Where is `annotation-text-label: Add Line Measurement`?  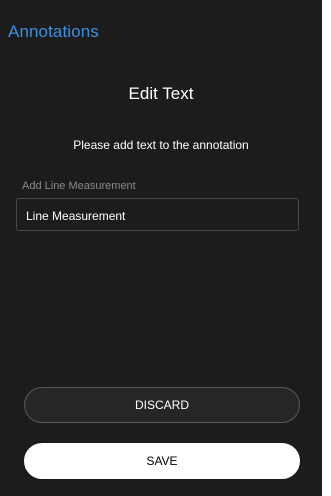 annotation-text-label: Add Line Measurement is located at coordinates (79, 186).